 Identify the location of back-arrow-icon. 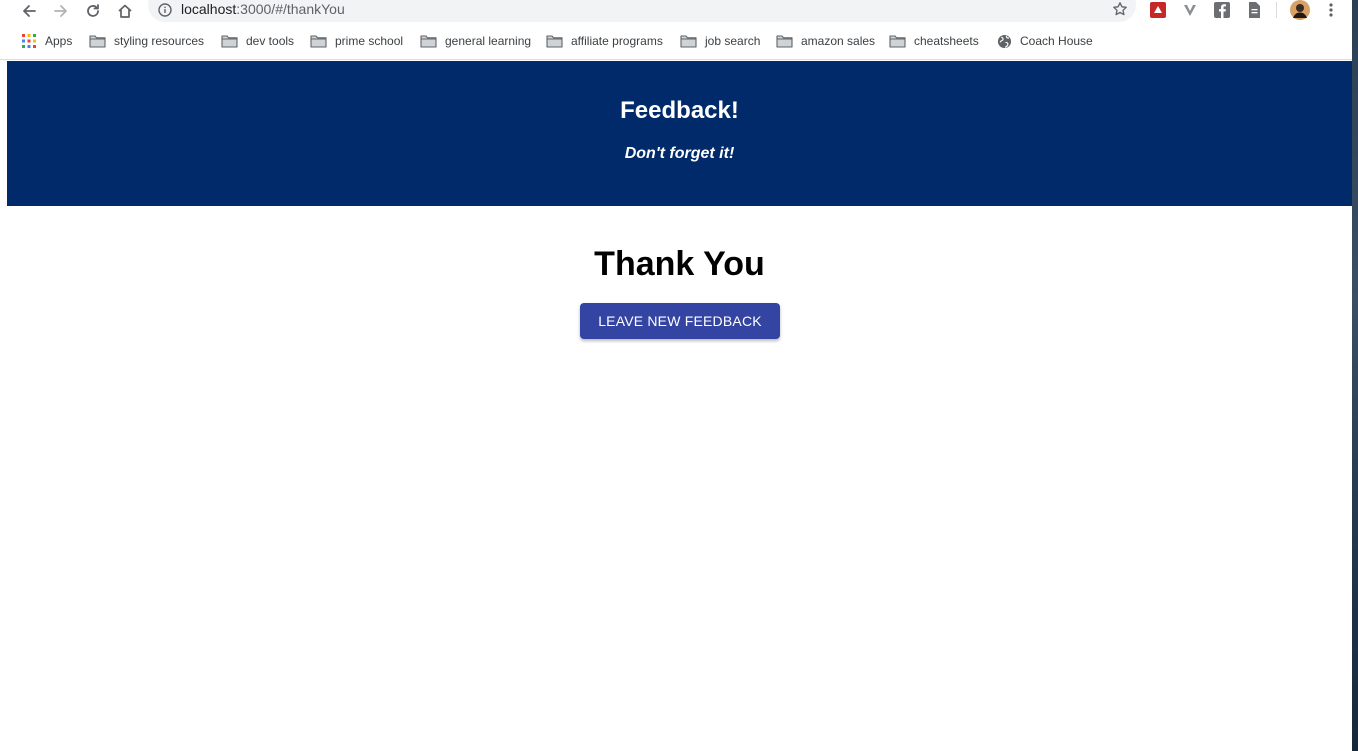
(29, 11).